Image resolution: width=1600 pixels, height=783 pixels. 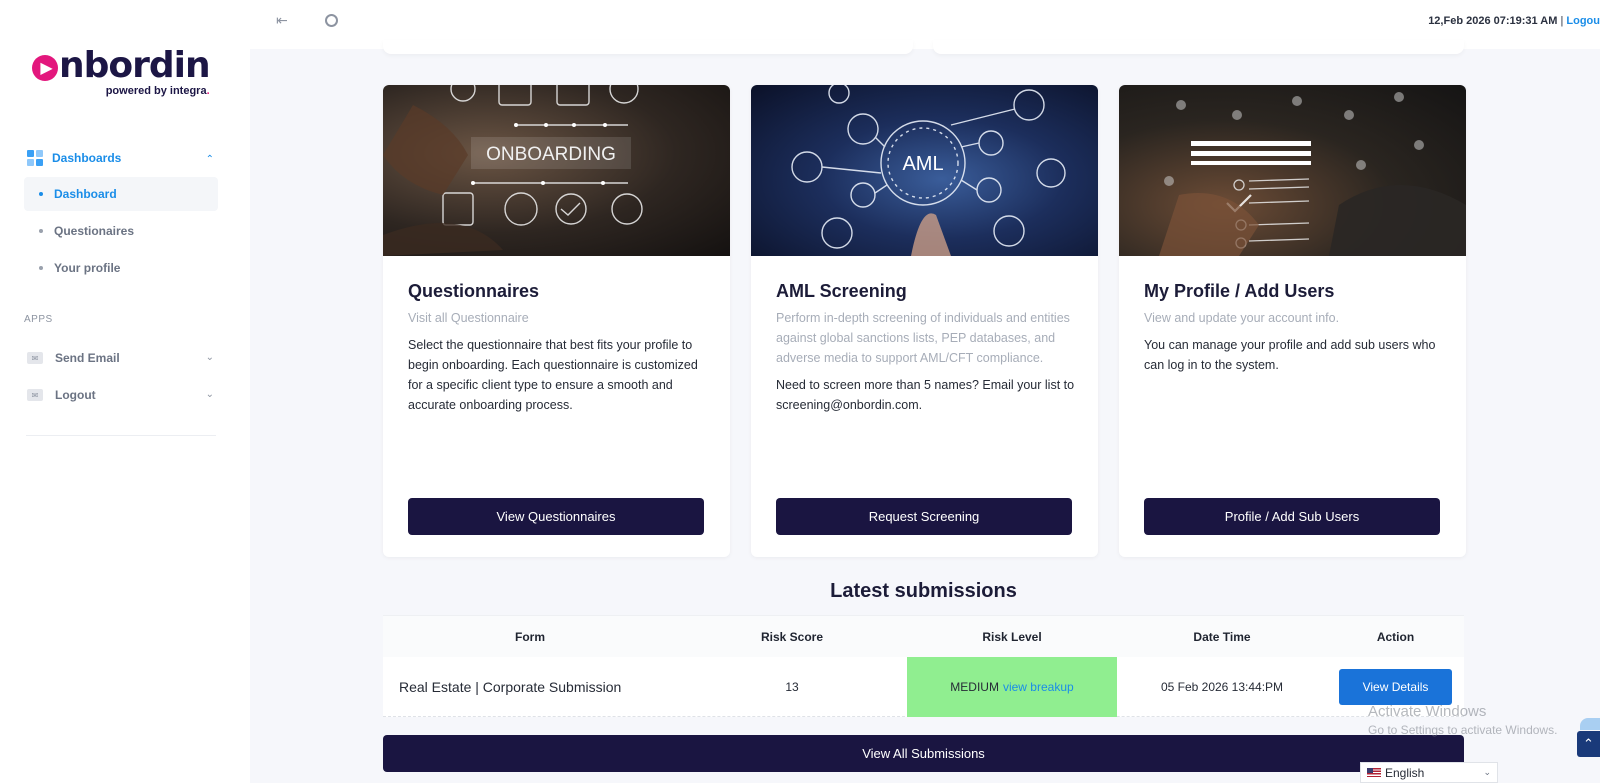 What do you see at coordinates (974, 686) in the screenshot?
I see `risk-level-value: MEDIUM` at bounding box center [974, 686].